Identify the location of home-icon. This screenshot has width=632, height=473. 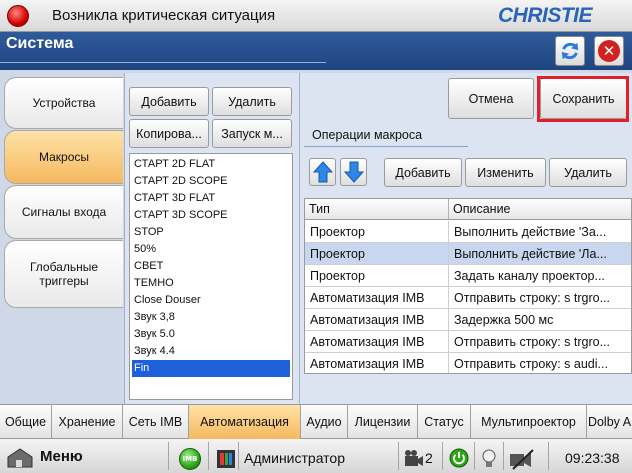
(20, 458).